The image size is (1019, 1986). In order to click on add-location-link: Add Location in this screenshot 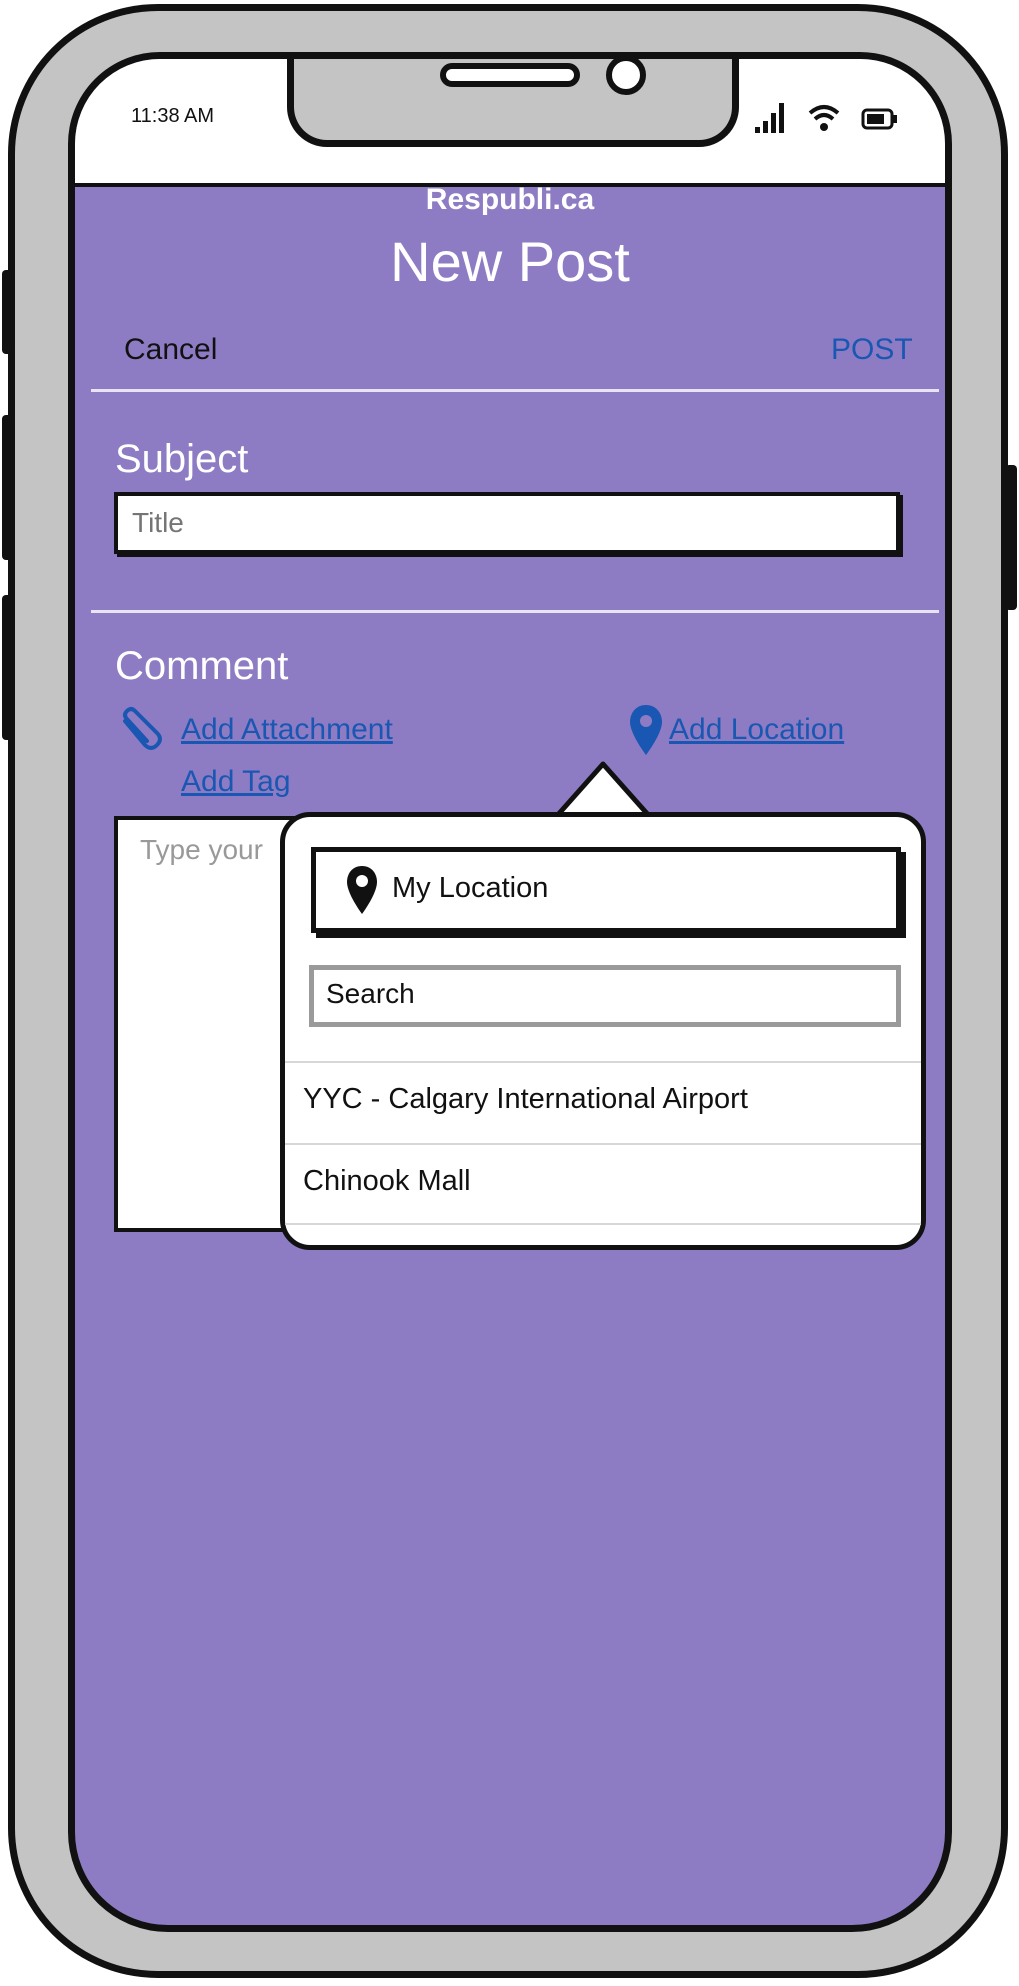, I will do `click(756, 730)`.